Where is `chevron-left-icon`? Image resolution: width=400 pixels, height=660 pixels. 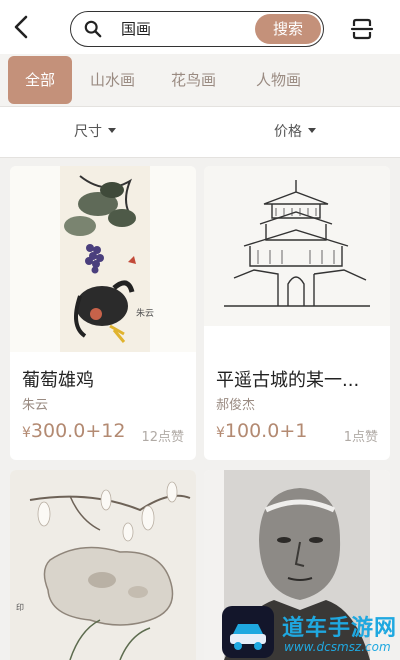
chevron-left-icon is located at coordinates (21, 27).